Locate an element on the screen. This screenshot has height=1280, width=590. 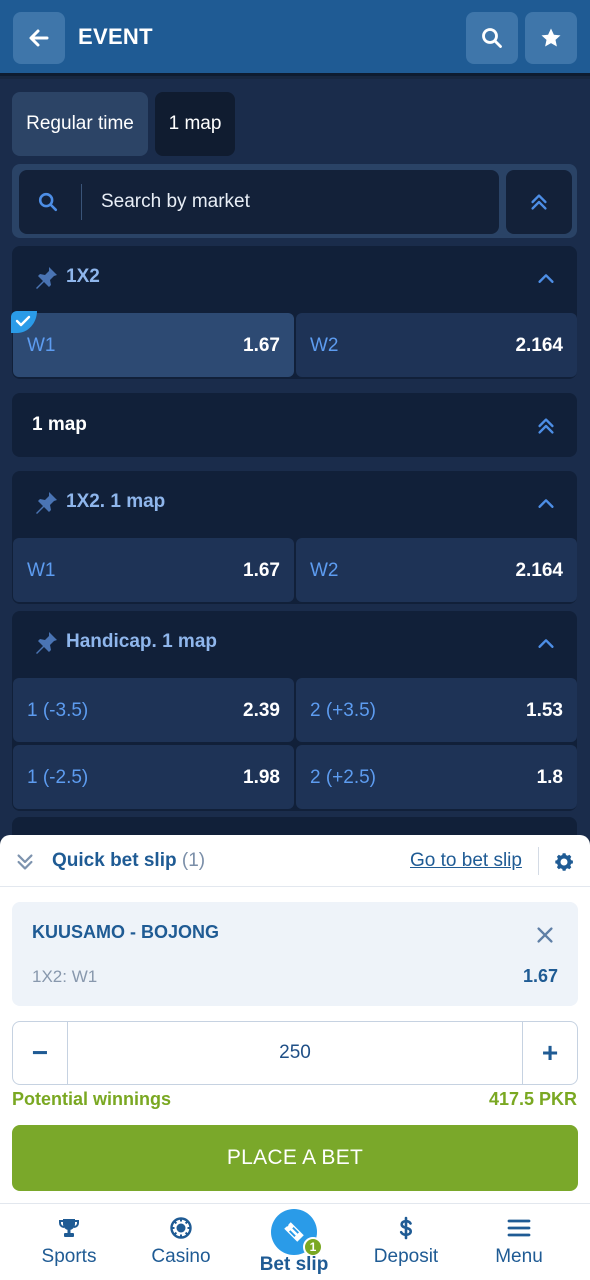
potential-winnings-value: 417.5 PKR is located at coordinates (532, 1099).